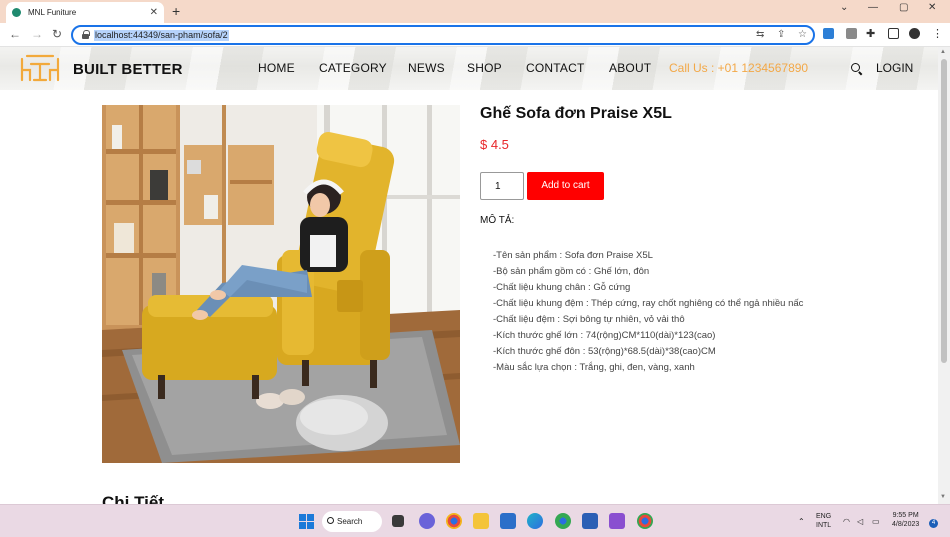  Describe the element at coordinates (353, 68) in the screenshot. I see `nav-category: CATEGORY` at that location.